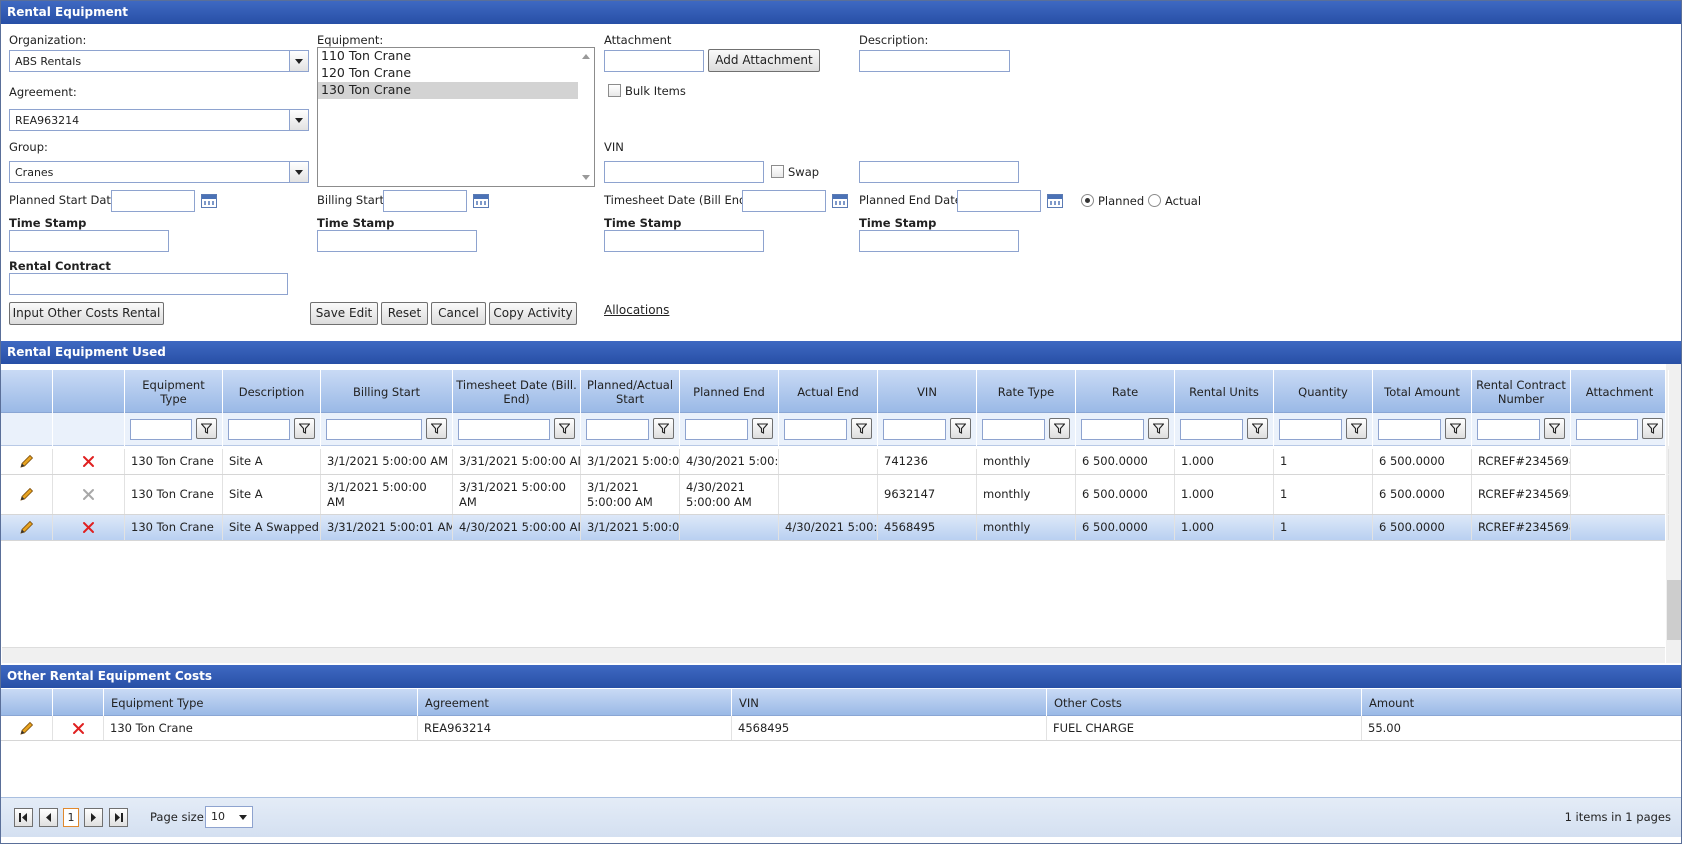  I want to click on swap-vin-input, so click(939, 172).